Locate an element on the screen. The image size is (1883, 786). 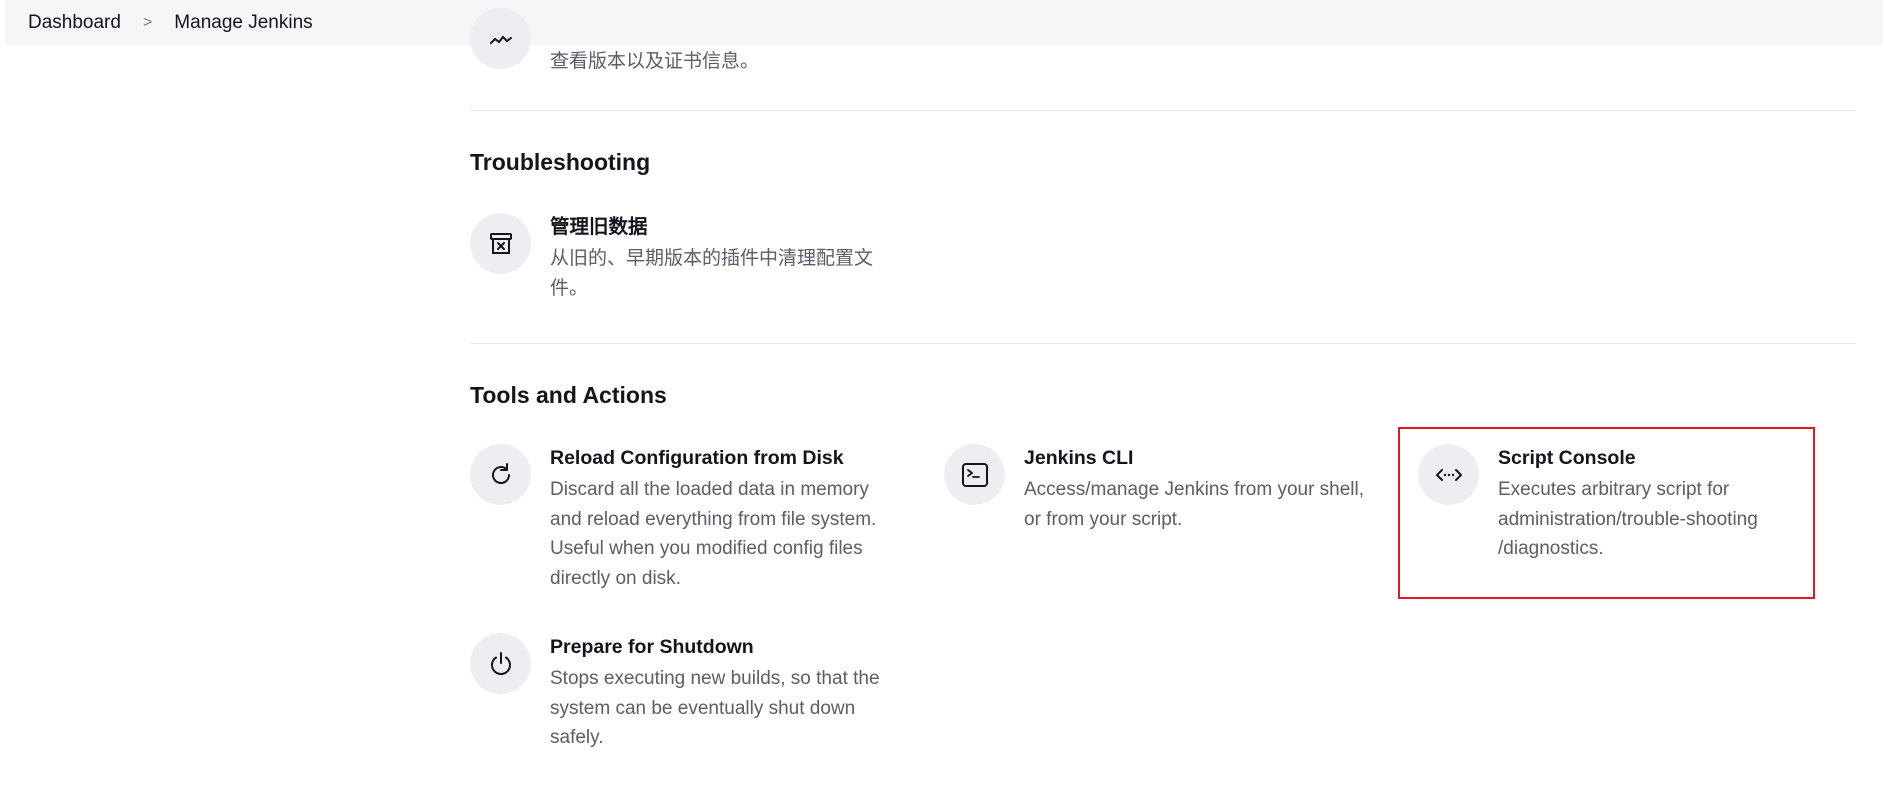
script-console-title: Script Console is located at coordinates (1567, 458).